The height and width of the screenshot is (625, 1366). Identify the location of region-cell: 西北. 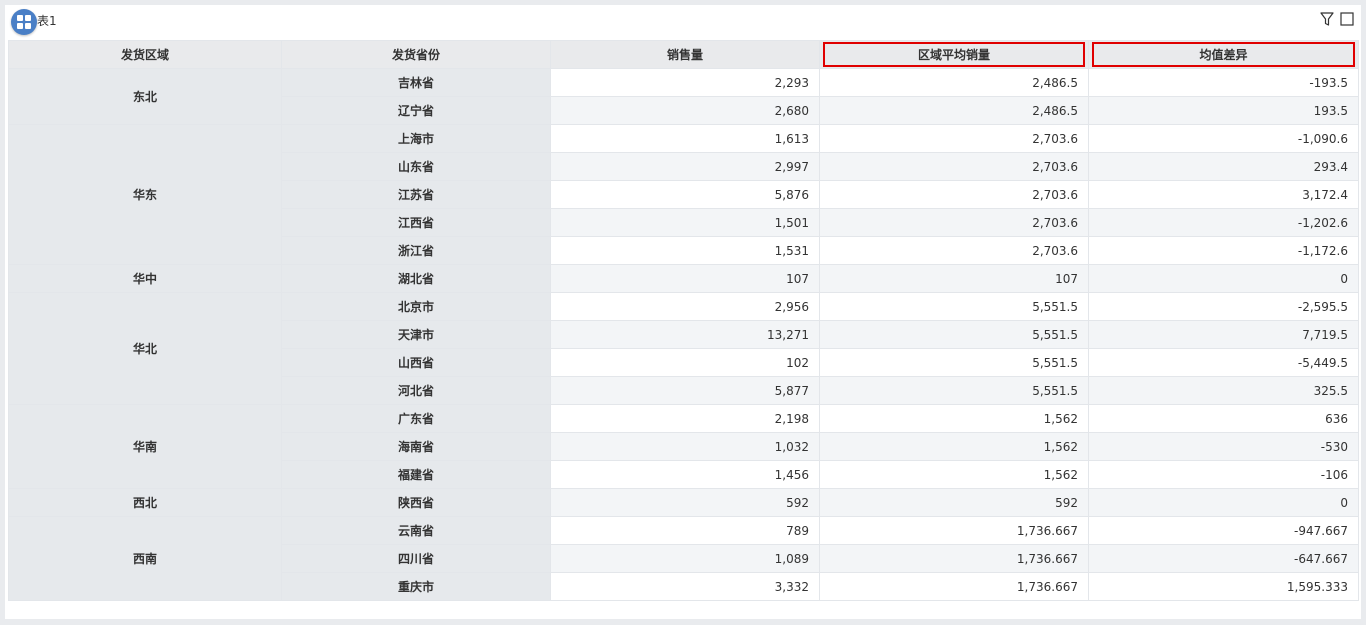
(145, 502).